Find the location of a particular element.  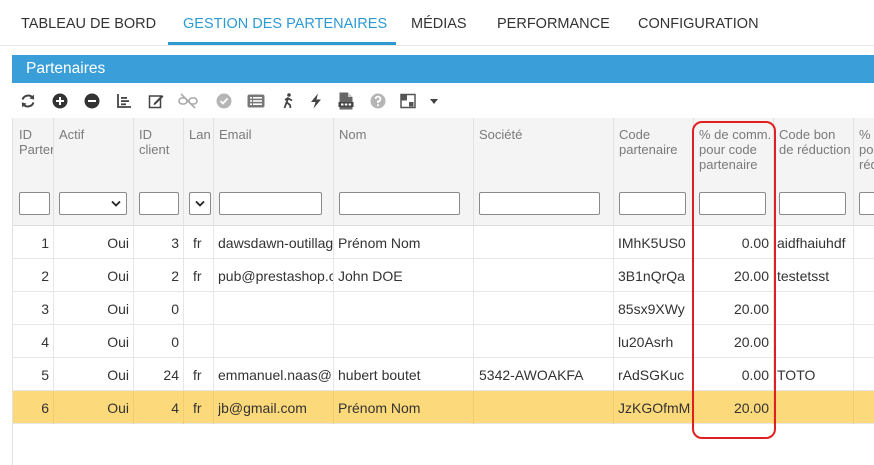

cell-langue: fr is located at coordinates (197, 276).